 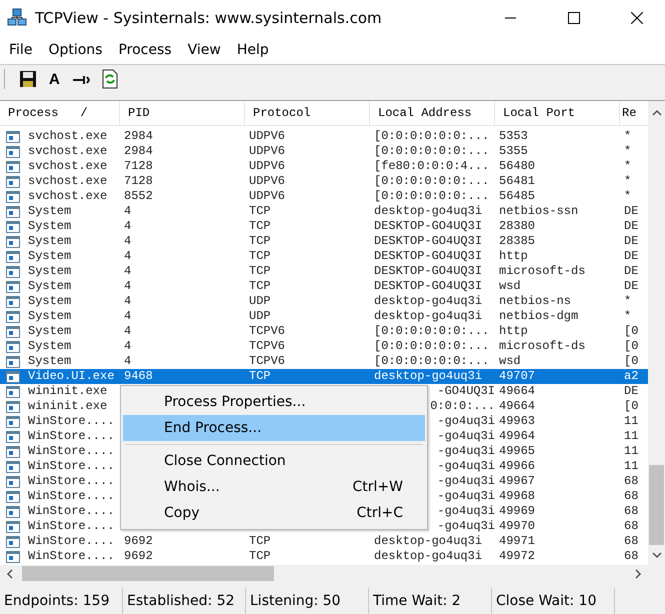 I want to click on table-cell: 49972, so click(x=517, y=556).